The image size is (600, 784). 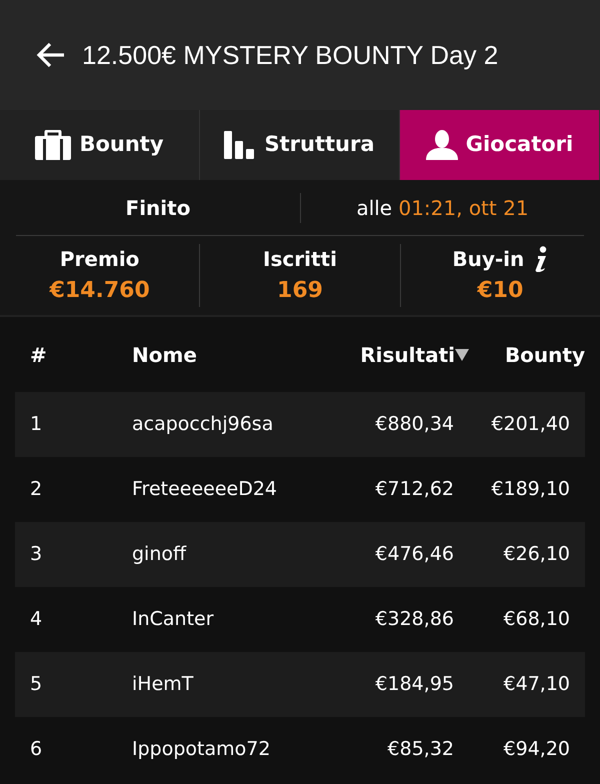 I want to click on table-cell: InCanter, so click(x=173, y=619).